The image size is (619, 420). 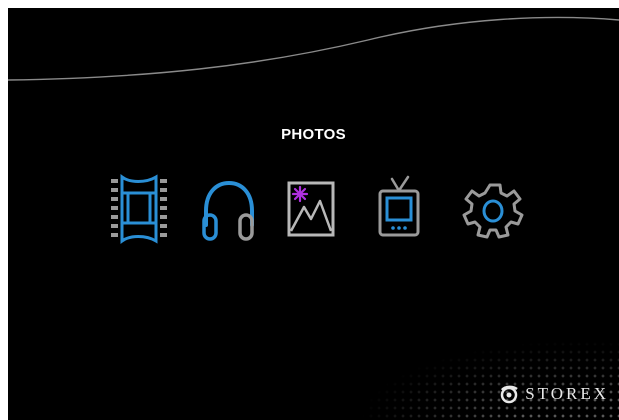 What do you see at coordinates (315, 210) in the screenshot?
I see `photo-picture-icon` at bounding box center [315, 210].